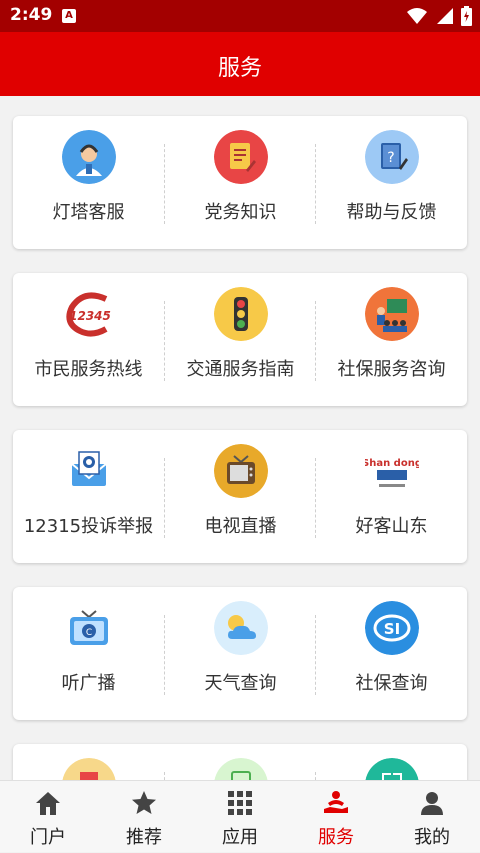  What do you see at coordinates (240, 16) in the screenshot?
I see `status-bar: 2:49 A` at bounding box center [240, 16].